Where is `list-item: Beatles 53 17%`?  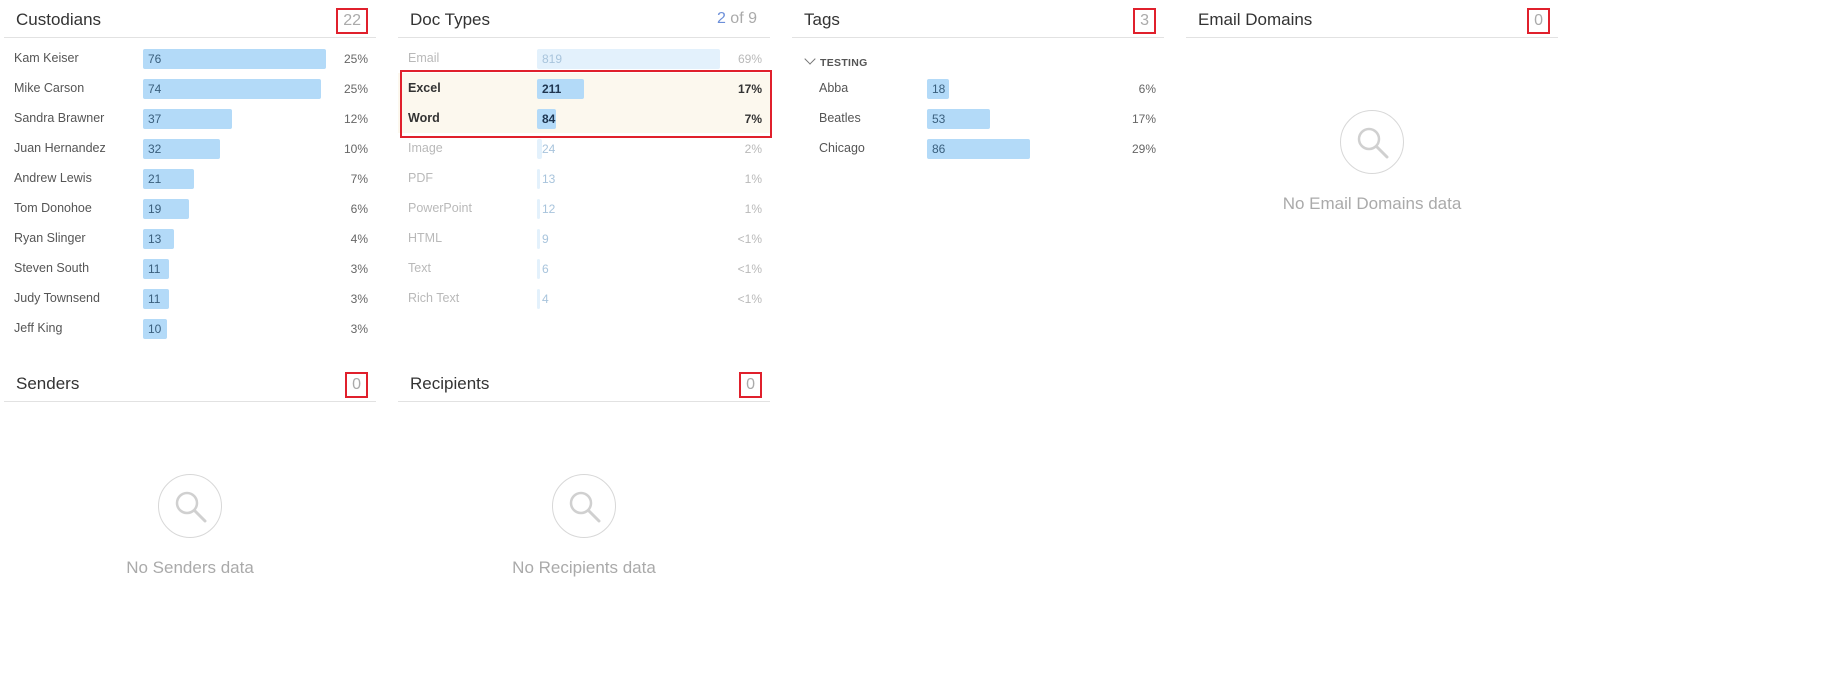 list-item: Beatles 53 17% is located at coordinates (978, 118).